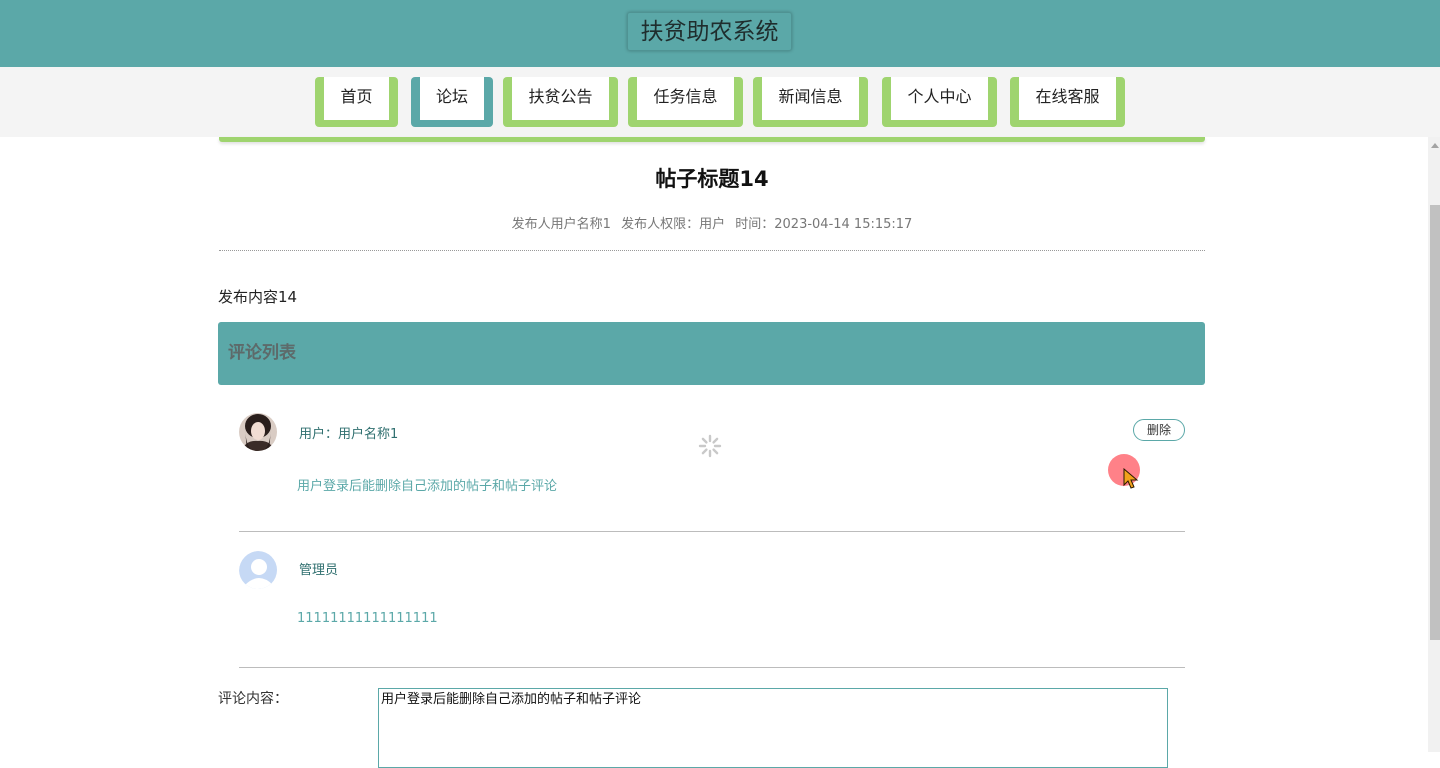 The width and height of the screenshot is (1440, 768). Describe the element at coordinates (452, 98) in the screenshot. I see `nav-item-label: 论坛` at that location.